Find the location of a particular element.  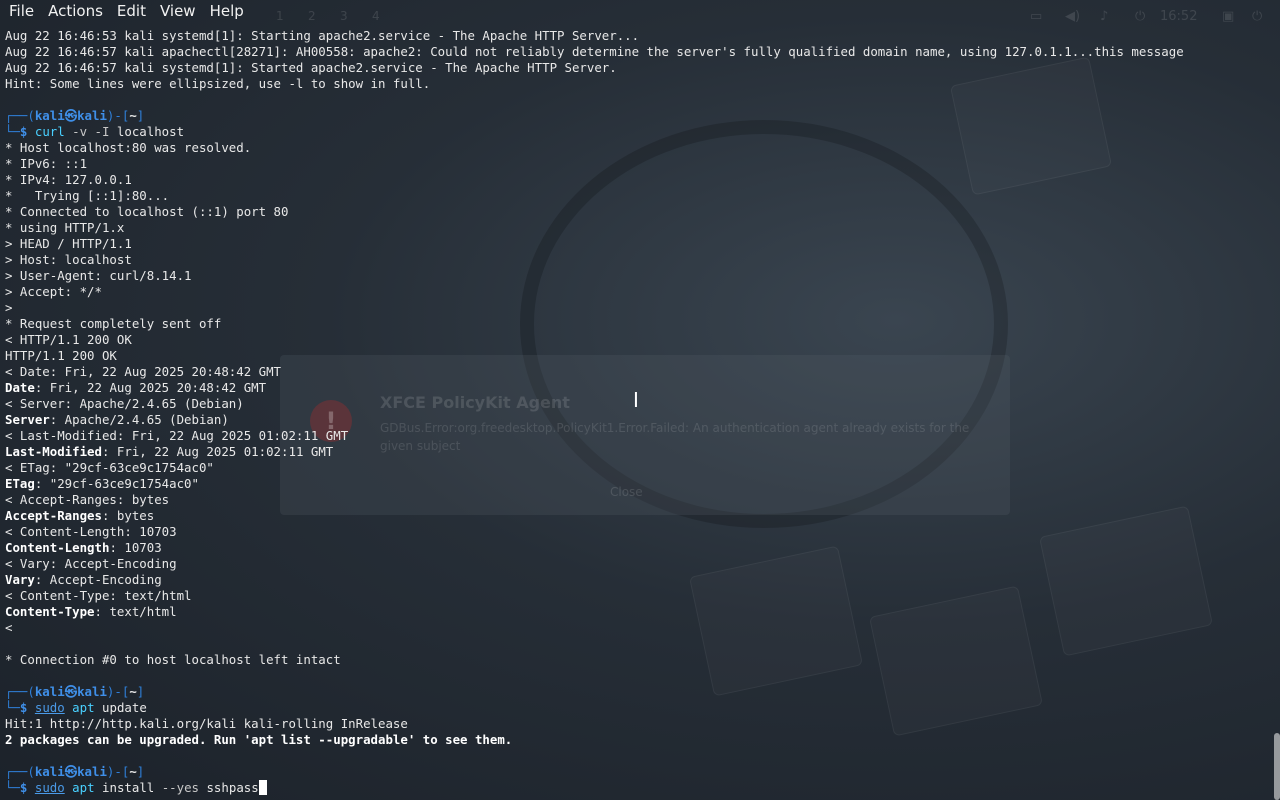

logout-icon: ⏻ is located at coordinates (1257, 16).